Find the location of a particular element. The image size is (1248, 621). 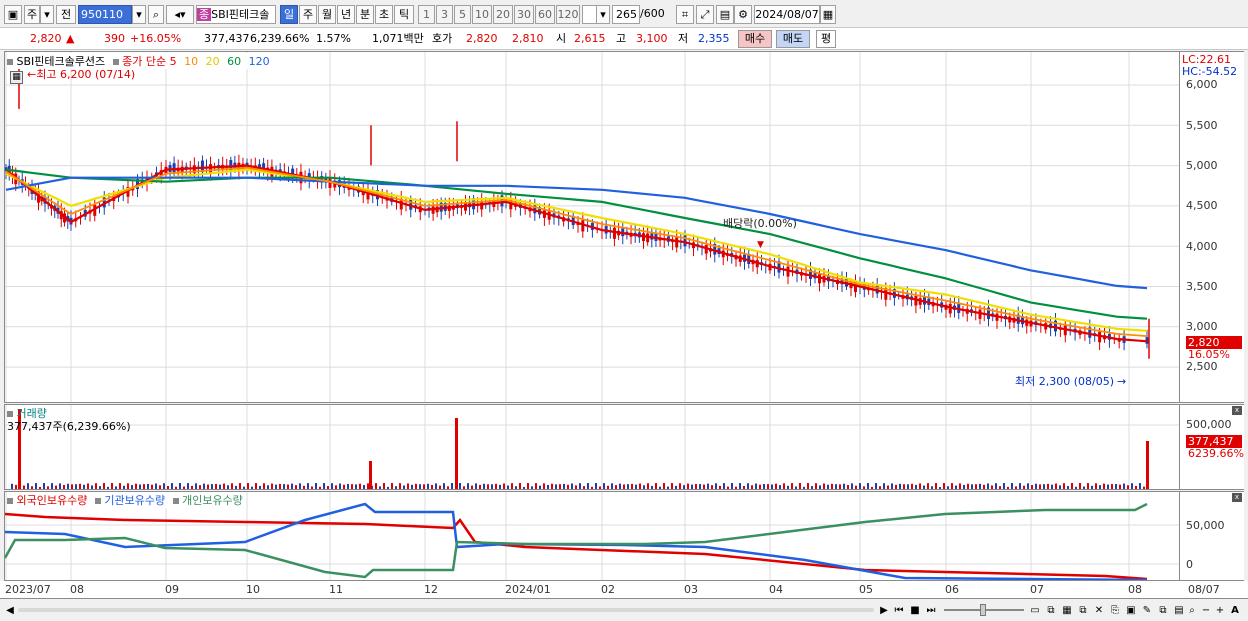

stop-icon: ■ is located at coordinates (915, 610).